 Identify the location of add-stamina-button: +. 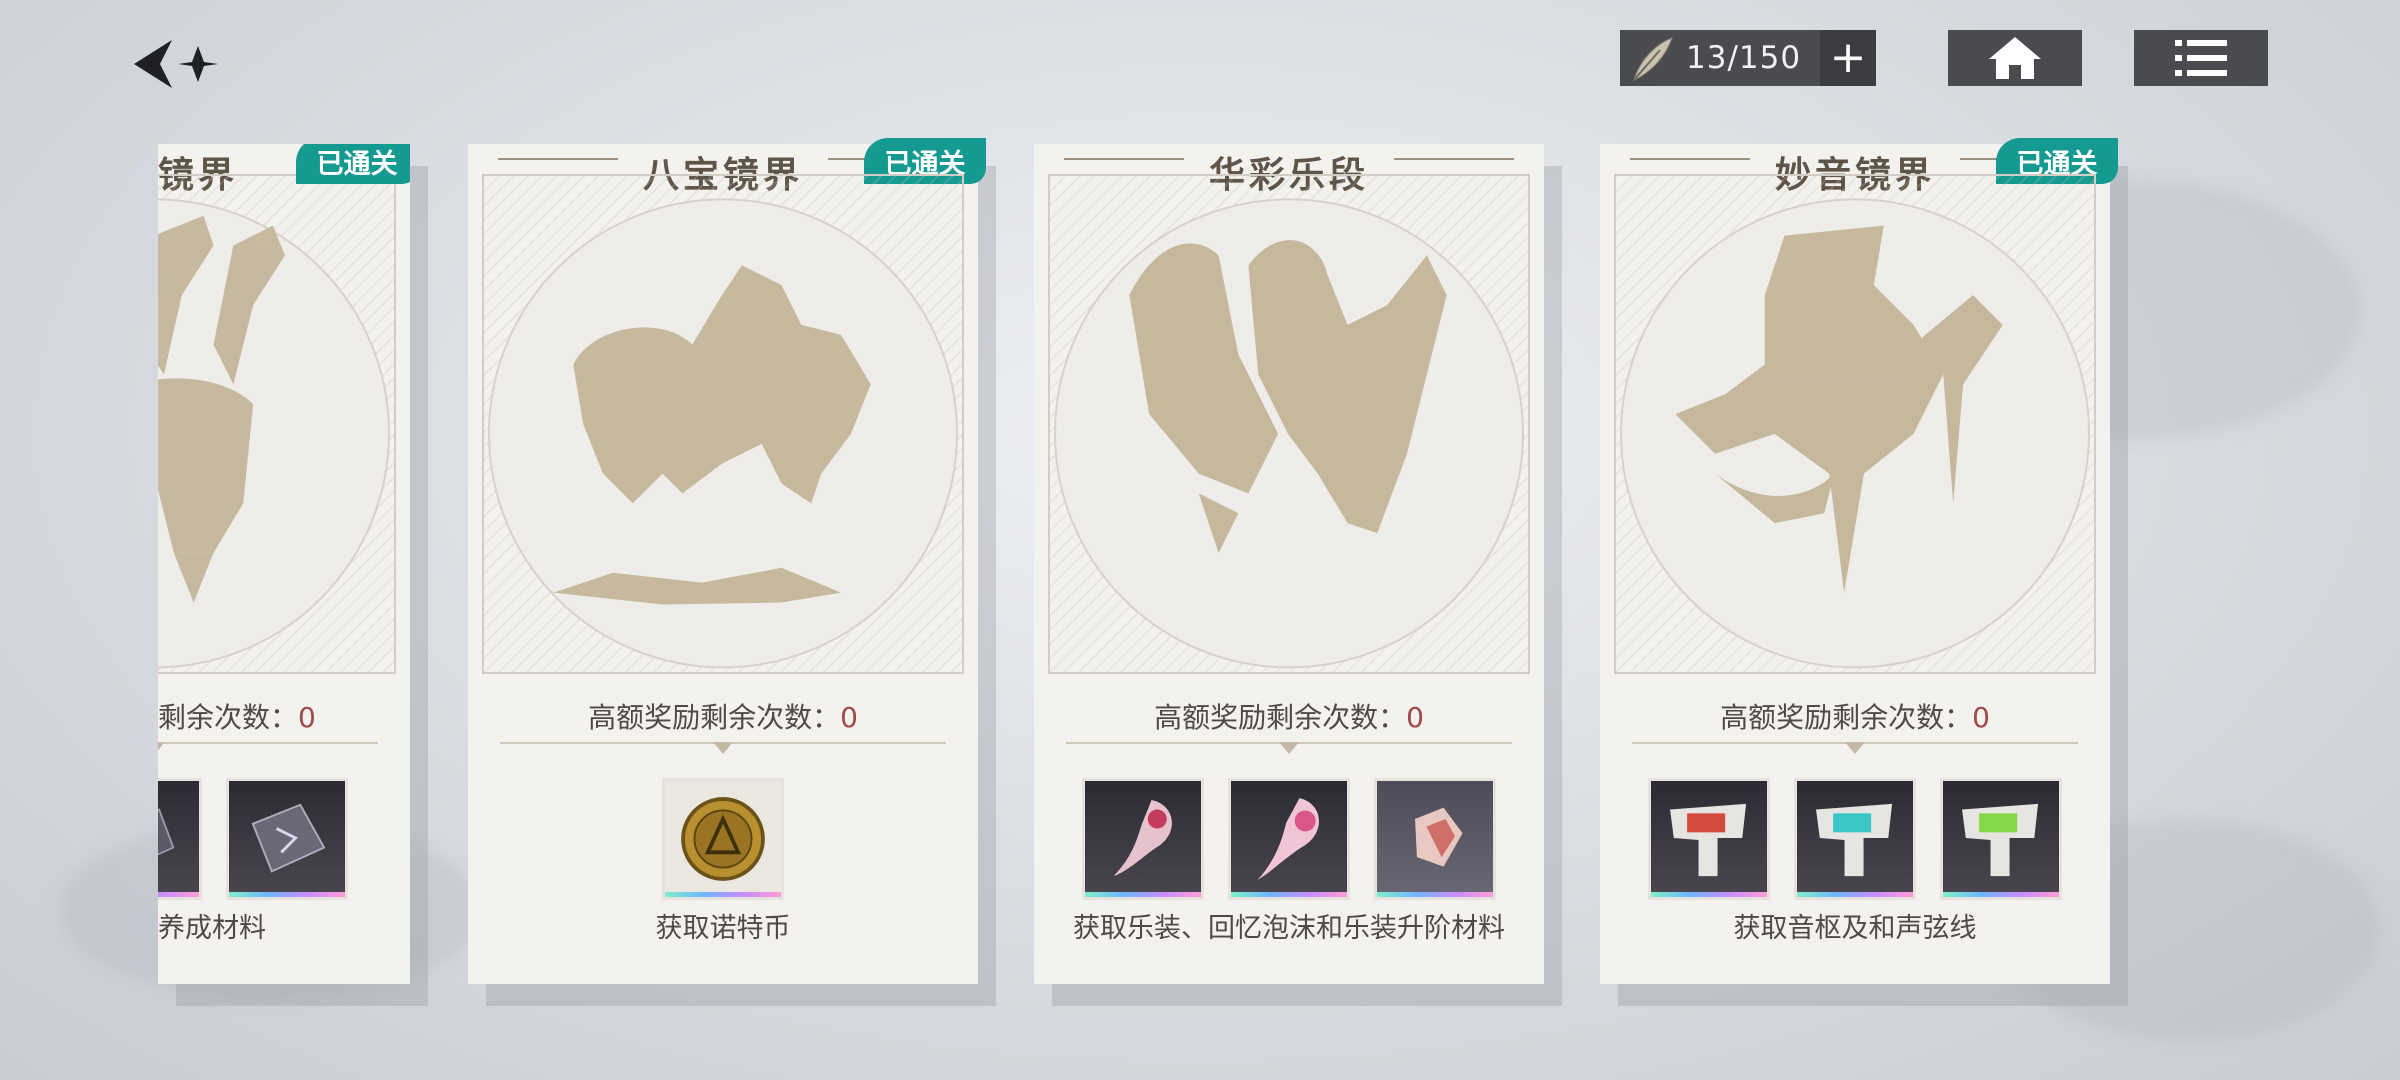
(1848, 58).